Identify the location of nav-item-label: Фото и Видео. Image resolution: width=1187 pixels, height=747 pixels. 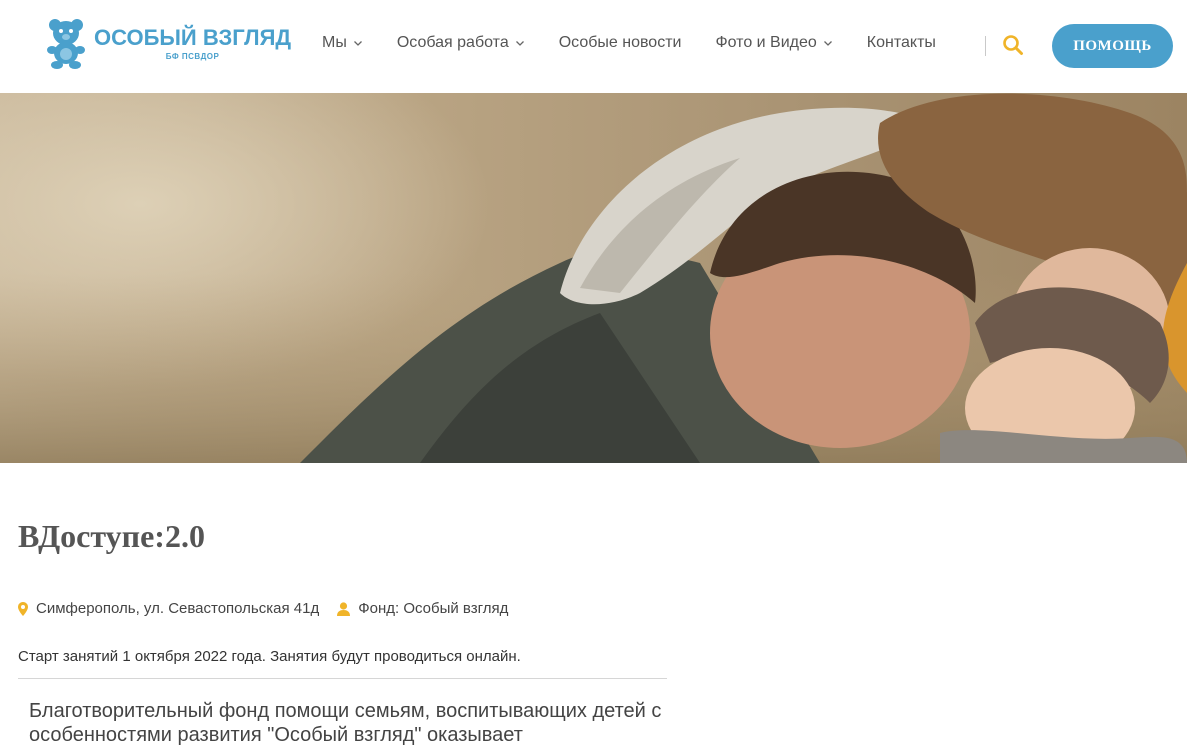
(766, 42).